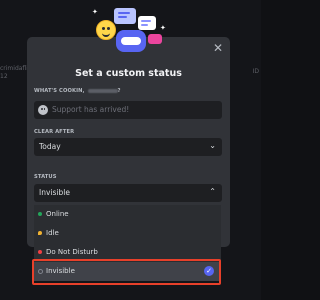 The width and height of the screenshot is (320, 300). Describe the element at coordinates (125, 16) in the screenshot. I see `illustration-card-blue` at that location.